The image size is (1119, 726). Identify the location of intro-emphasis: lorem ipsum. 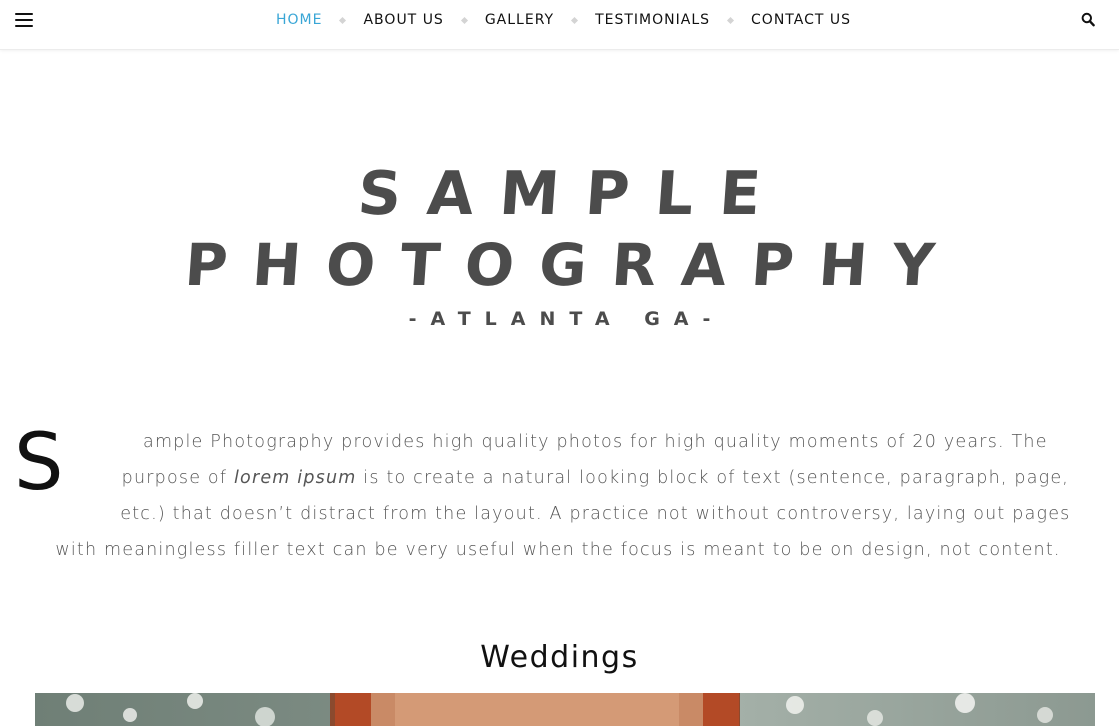
(295, 478).